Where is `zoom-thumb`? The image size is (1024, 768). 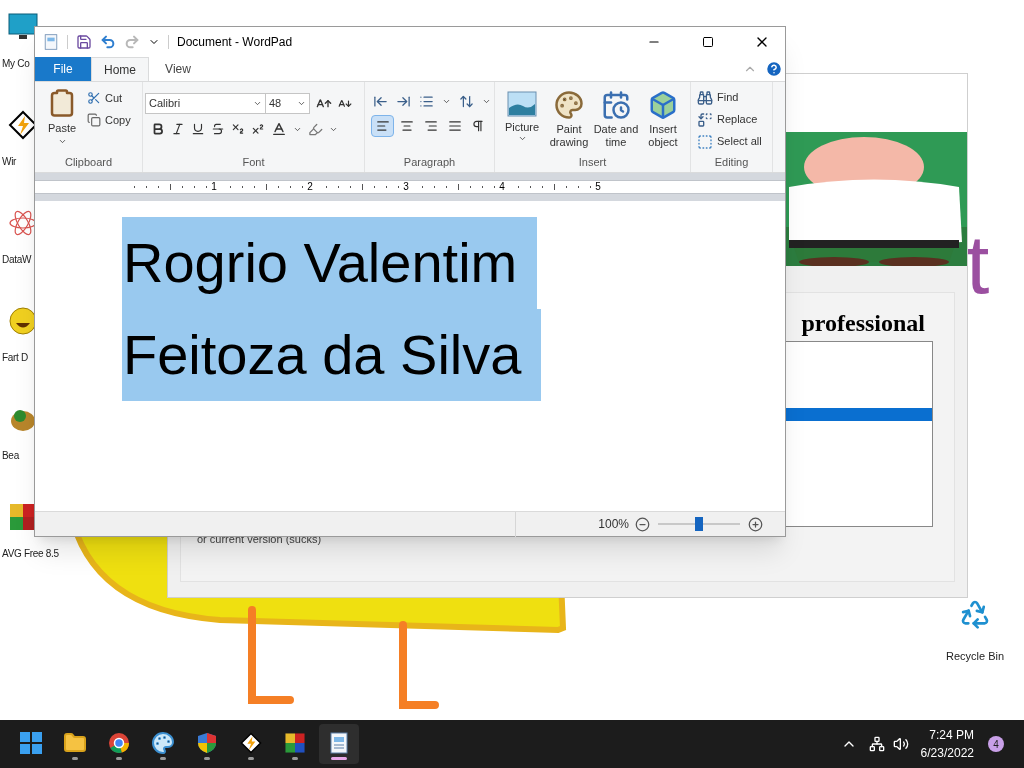 zoom-thumb is located at coordinates (699, 524).